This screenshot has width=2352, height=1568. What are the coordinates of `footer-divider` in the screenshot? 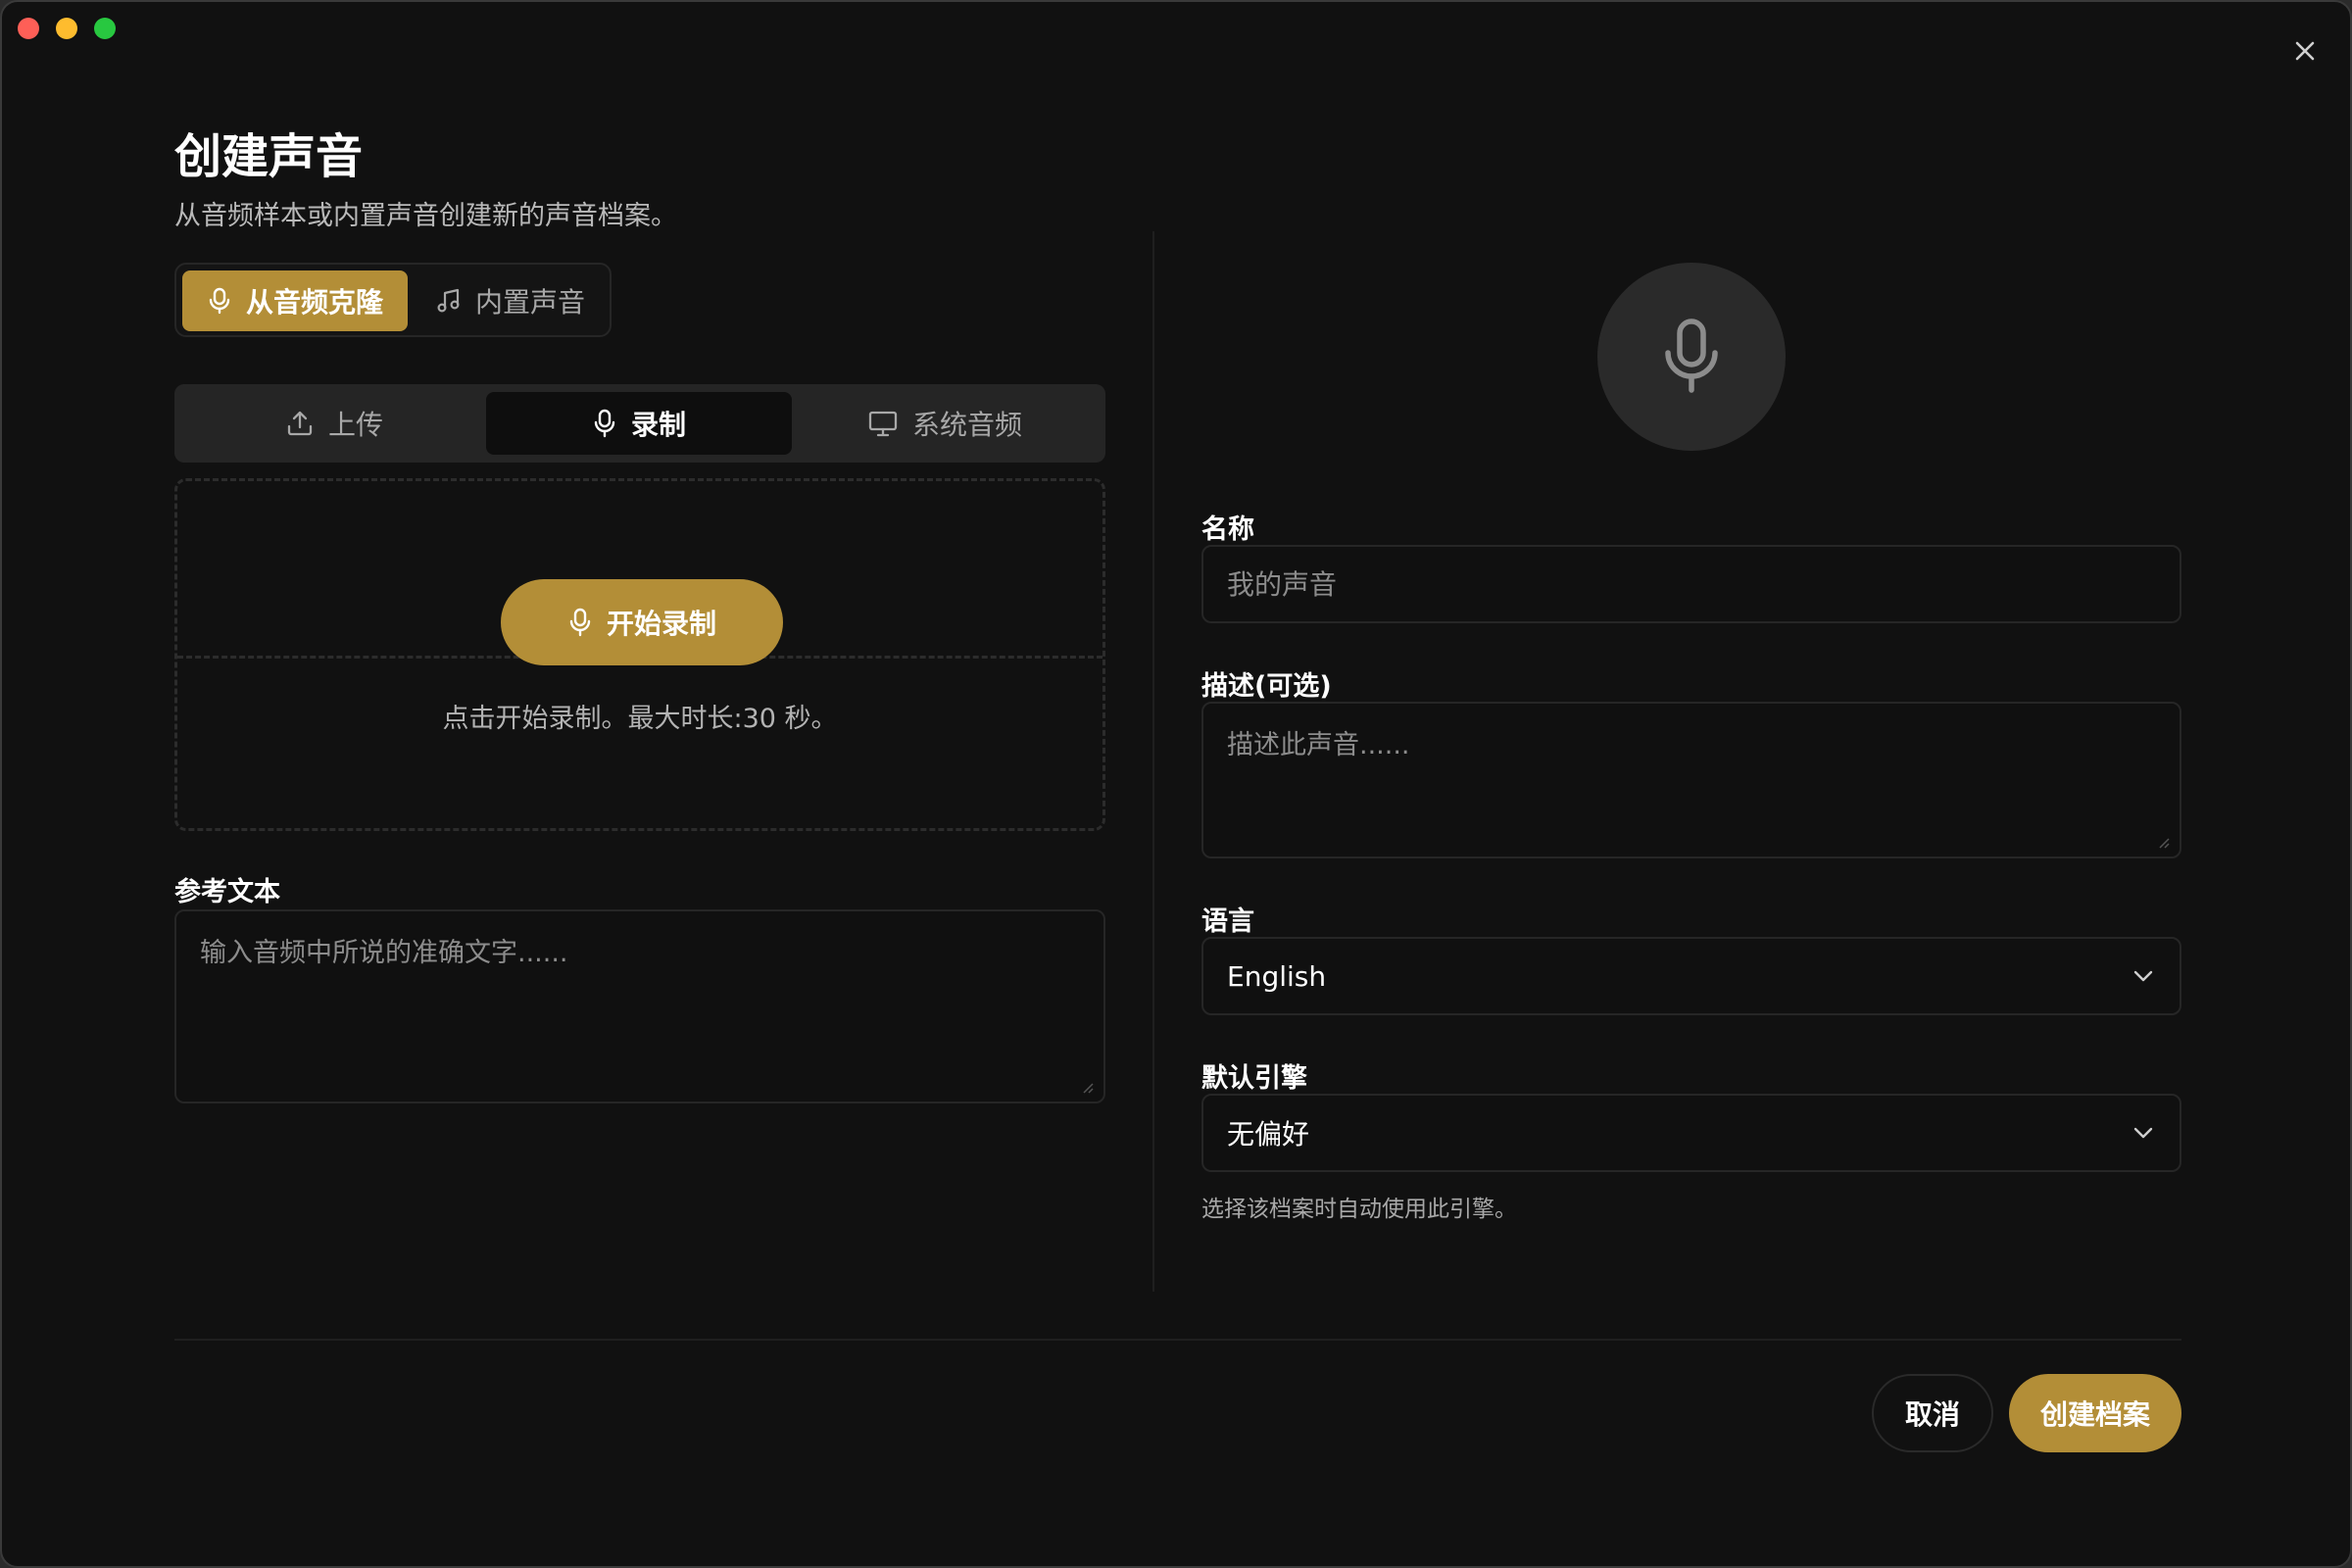 It's located at (1177, 1340).